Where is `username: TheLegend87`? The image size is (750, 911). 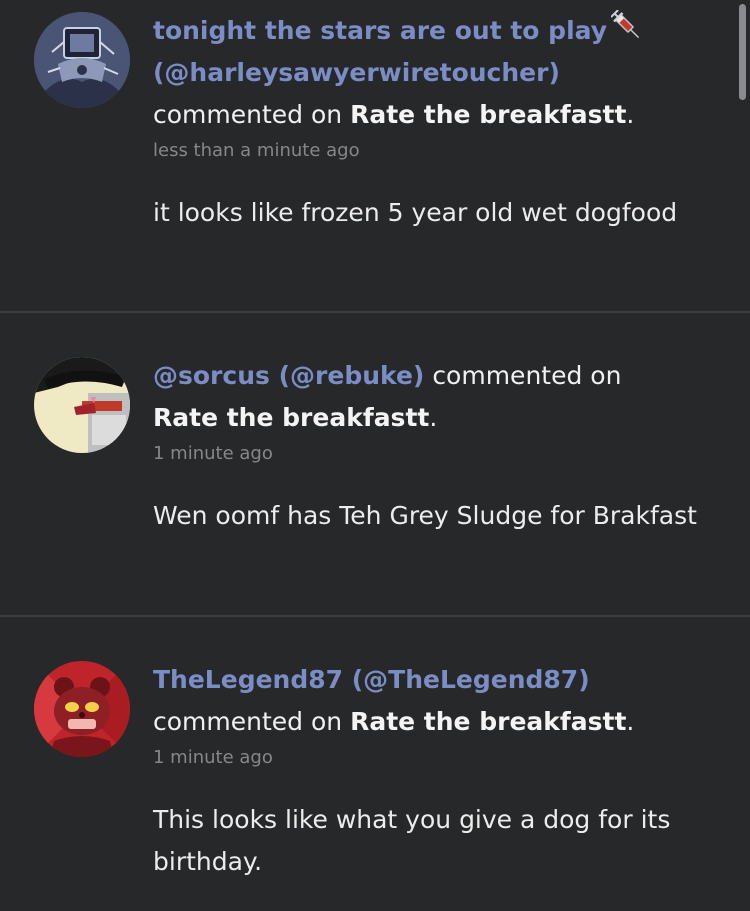 username: TheLegend87 is located at coordinates (248, 679).